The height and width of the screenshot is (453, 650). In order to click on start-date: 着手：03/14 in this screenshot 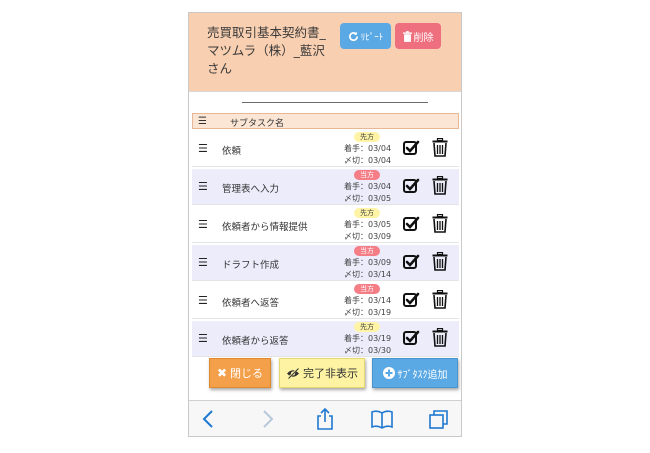, I will do `click(368, 300)`.